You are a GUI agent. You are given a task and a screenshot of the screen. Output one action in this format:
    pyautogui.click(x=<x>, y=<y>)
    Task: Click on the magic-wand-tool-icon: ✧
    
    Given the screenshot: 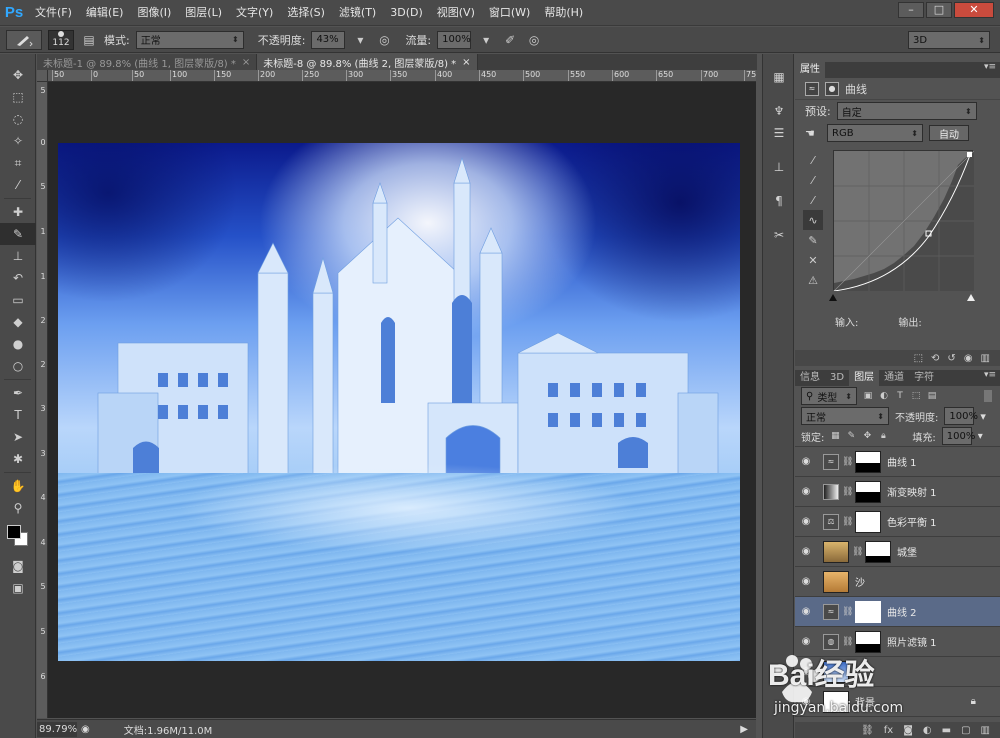 What is the action you would take?
    pyautogui.click(x=18, y=141)
    